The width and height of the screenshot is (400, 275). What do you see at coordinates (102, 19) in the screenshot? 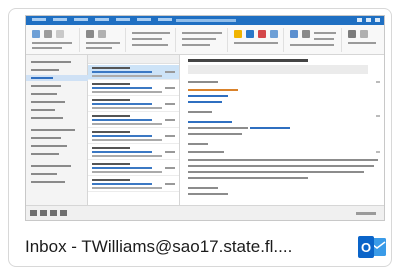
I see `ribbon-tabs` at bounding box center [102, 19].